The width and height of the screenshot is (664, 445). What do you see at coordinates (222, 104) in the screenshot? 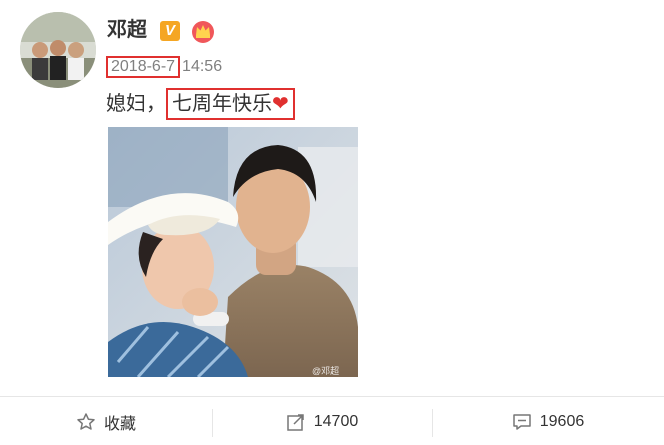
I see `post-text-main: 七周年快乐` at bounding box center [222, 104].